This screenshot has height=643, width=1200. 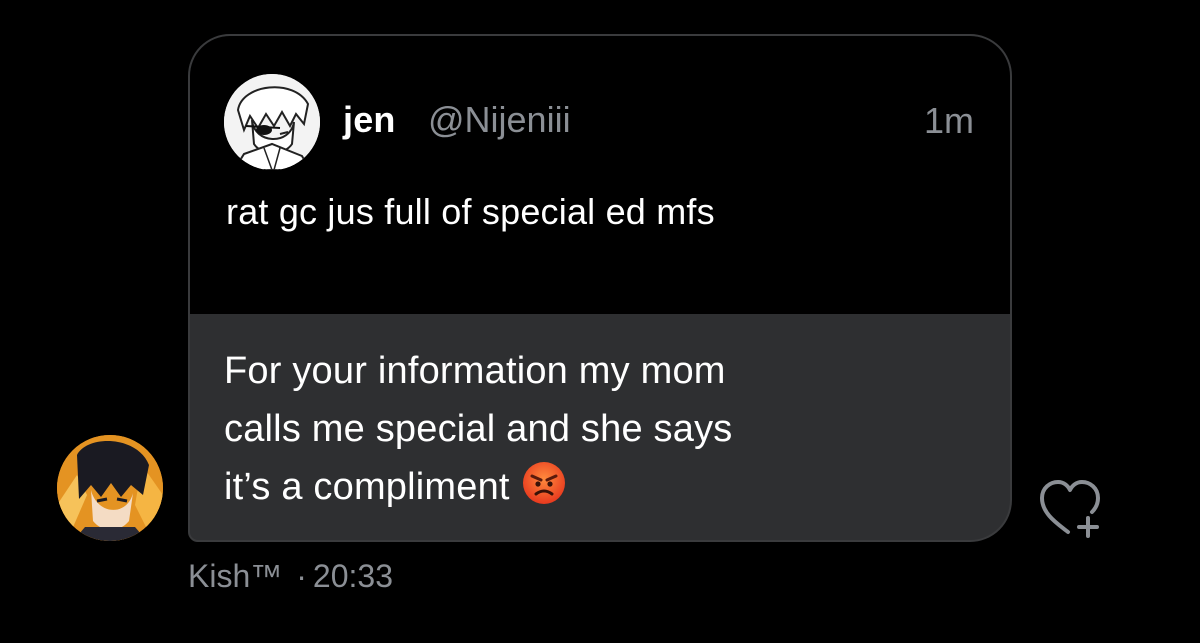 What do you see at coordinates (235, 576) in the screenshot?
I see `sender-name: Kish™` at bounding box center [235, 576].